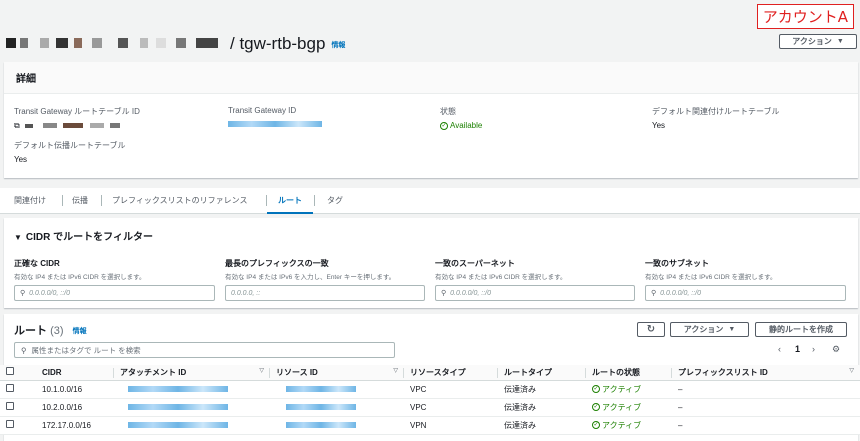  I want to click on column-label: ルートタイプ, so click(528, 372).